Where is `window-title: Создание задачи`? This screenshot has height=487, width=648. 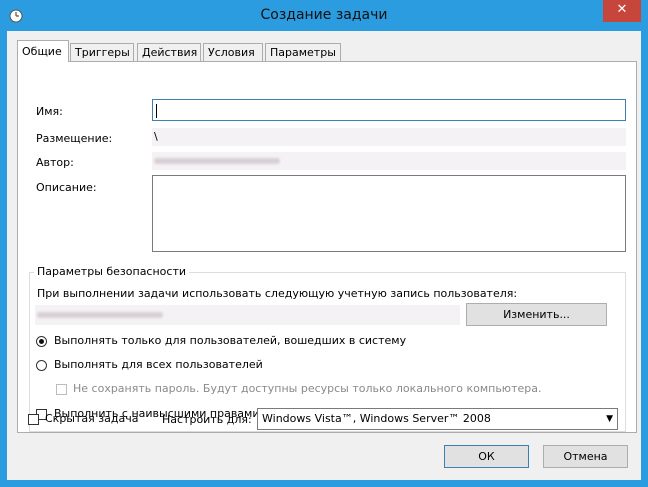 window-title: Создание задачи is located at coordinates (324, 15).